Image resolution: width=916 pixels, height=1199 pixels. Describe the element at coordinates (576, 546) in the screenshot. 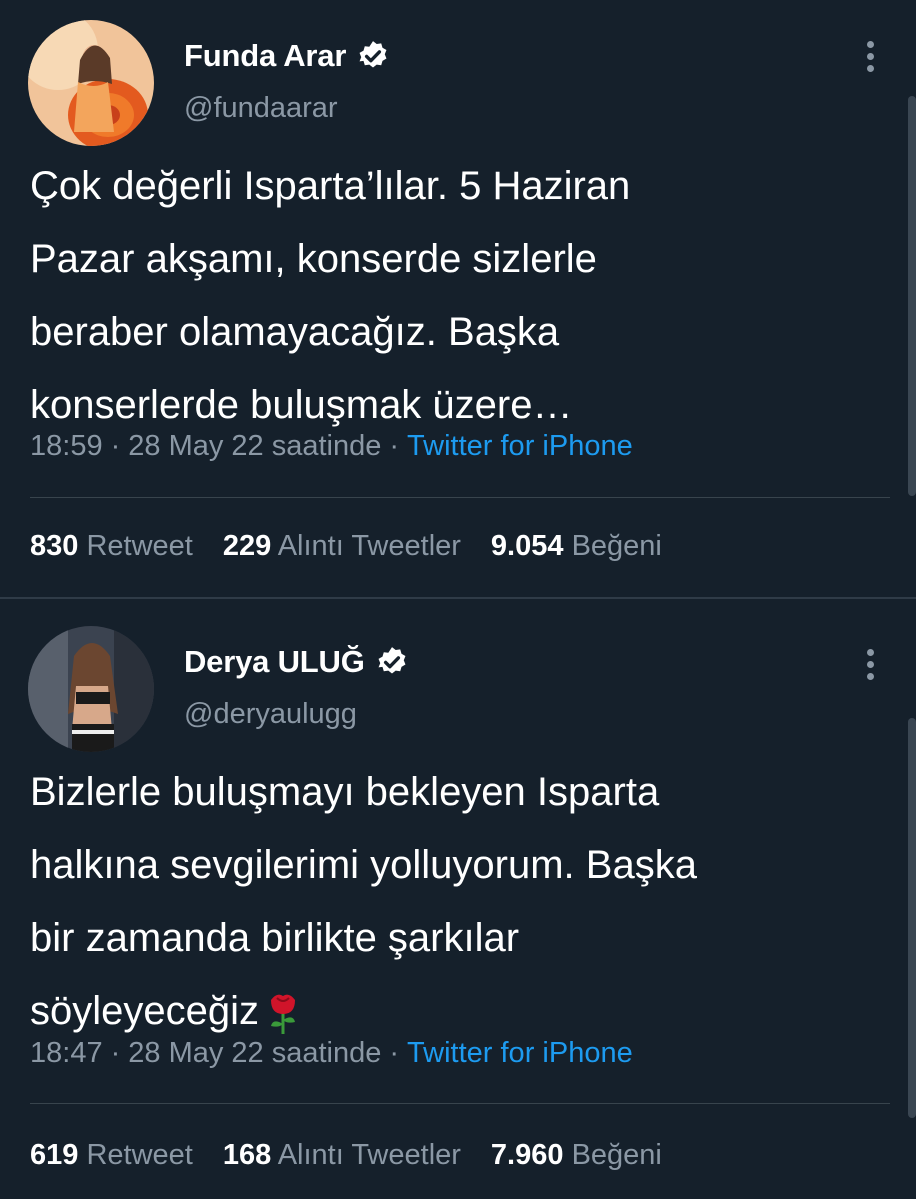

I see `like-count: 9.054 Beğeni` at that location.